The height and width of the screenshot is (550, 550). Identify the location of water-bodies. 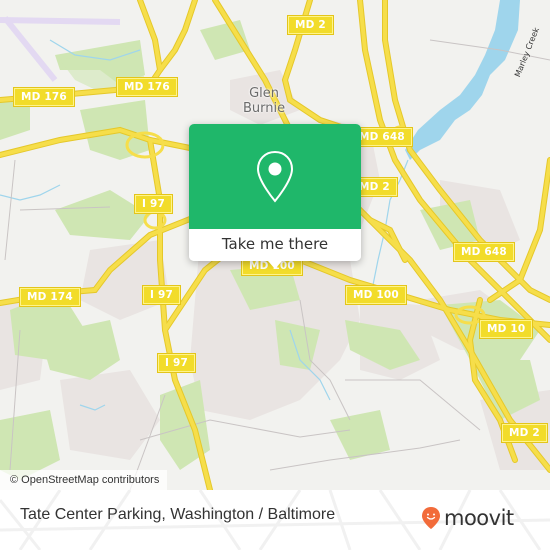
(462, 80).